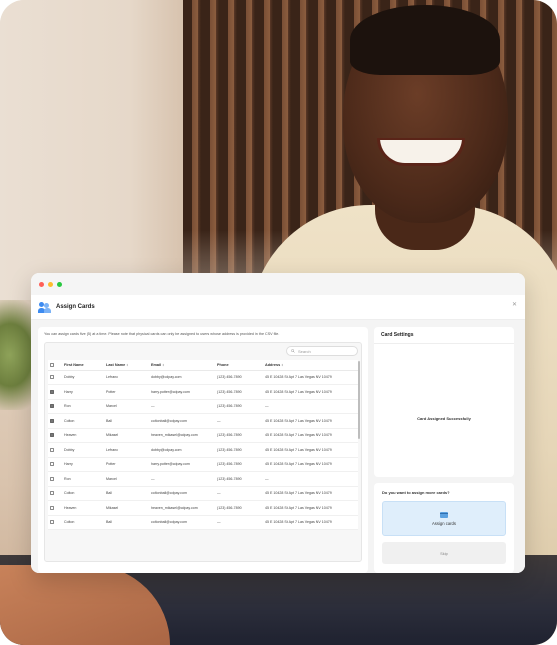 The height and width of the screenshot is (645, 557). Describe the element at coordinates (83, 464) in the screenshot. I see `first-name-cell: Harry` at that location.